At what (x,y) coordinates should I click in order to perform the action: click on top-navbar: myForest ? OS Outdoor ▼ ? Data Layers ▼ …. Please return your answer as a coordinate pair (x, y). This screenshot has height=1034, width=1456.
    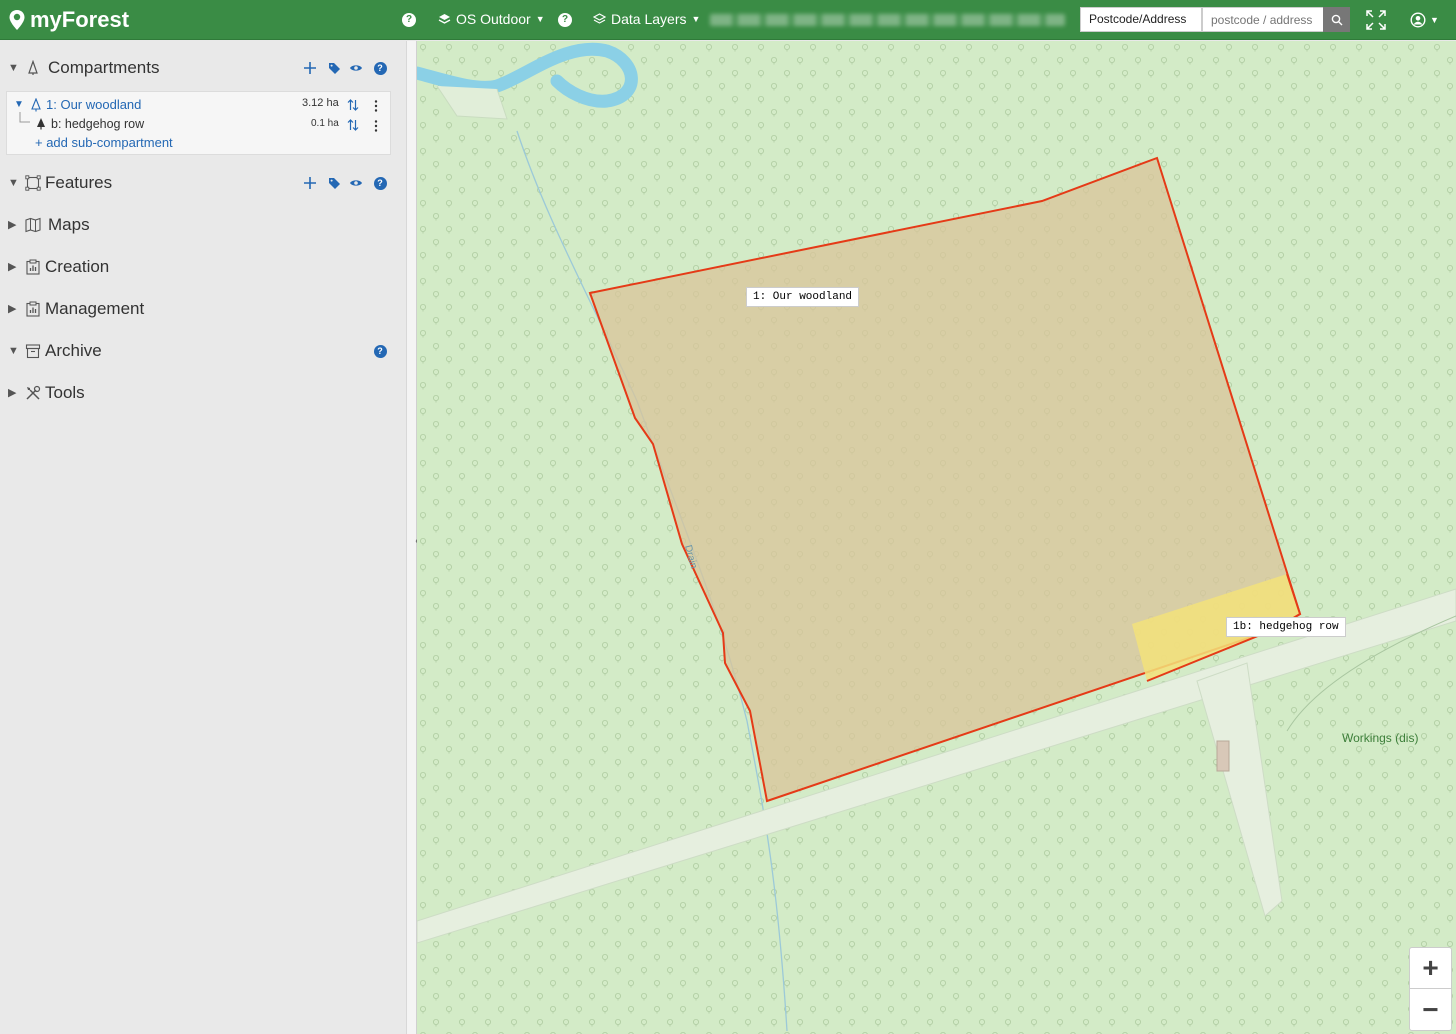
    Looking at the image, I should click on (728, 20).